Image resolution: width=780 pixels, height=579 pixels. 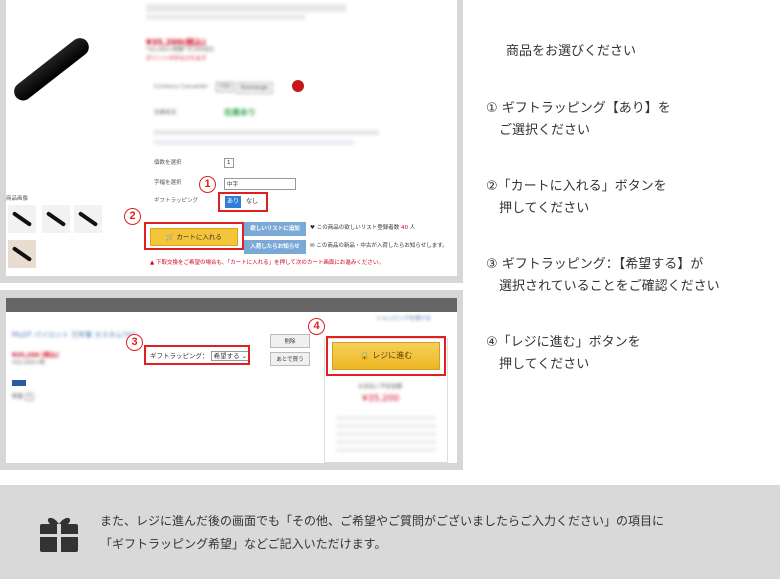 What do you see at coordinates (226, 17) in the screenshot?
I see `product-title` at bounding box center [226, 17].